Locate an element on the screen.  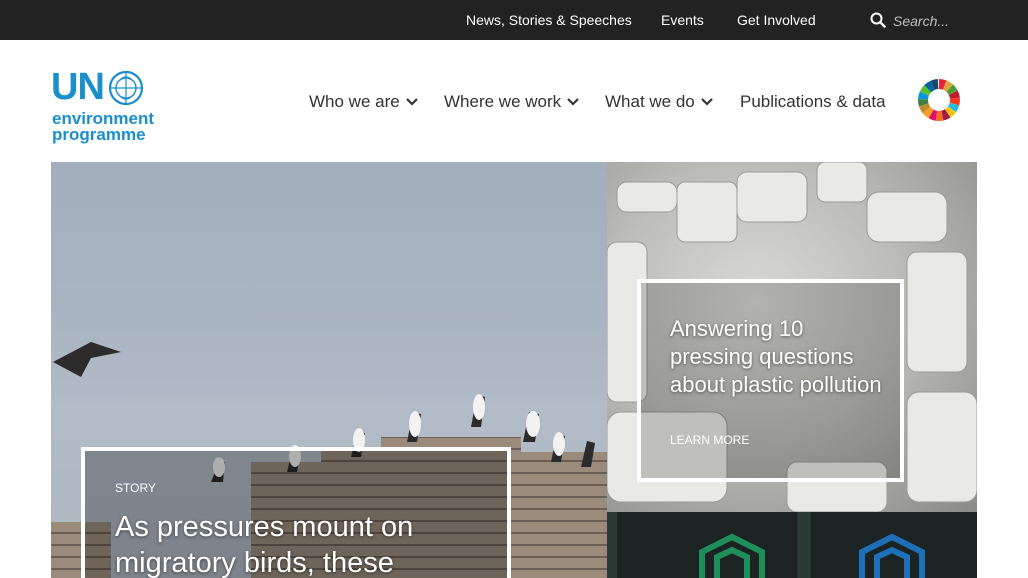
unep-logo: UN environment programme is located at coordinates (103, 105).